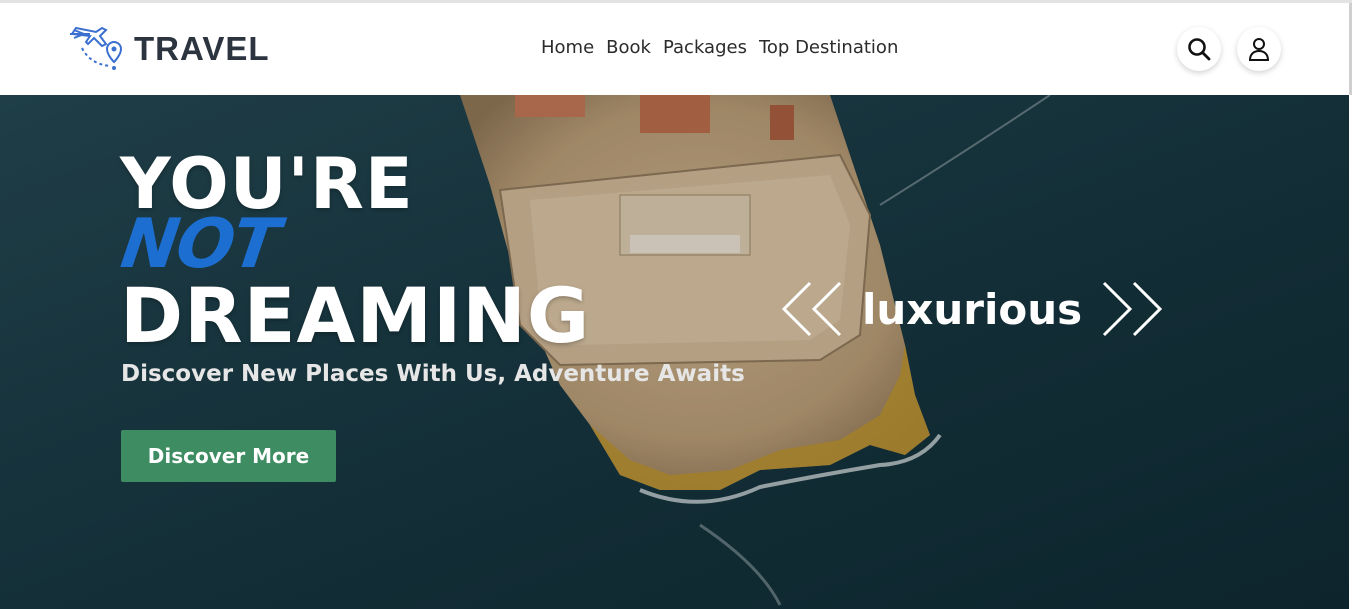 Image resolution: width=1352 pixels, height=609 pixels. What do you see at coordinates (705, 47) in the screenshot?
I see `nav-packages: Packages` at bounding box center [705, 47].